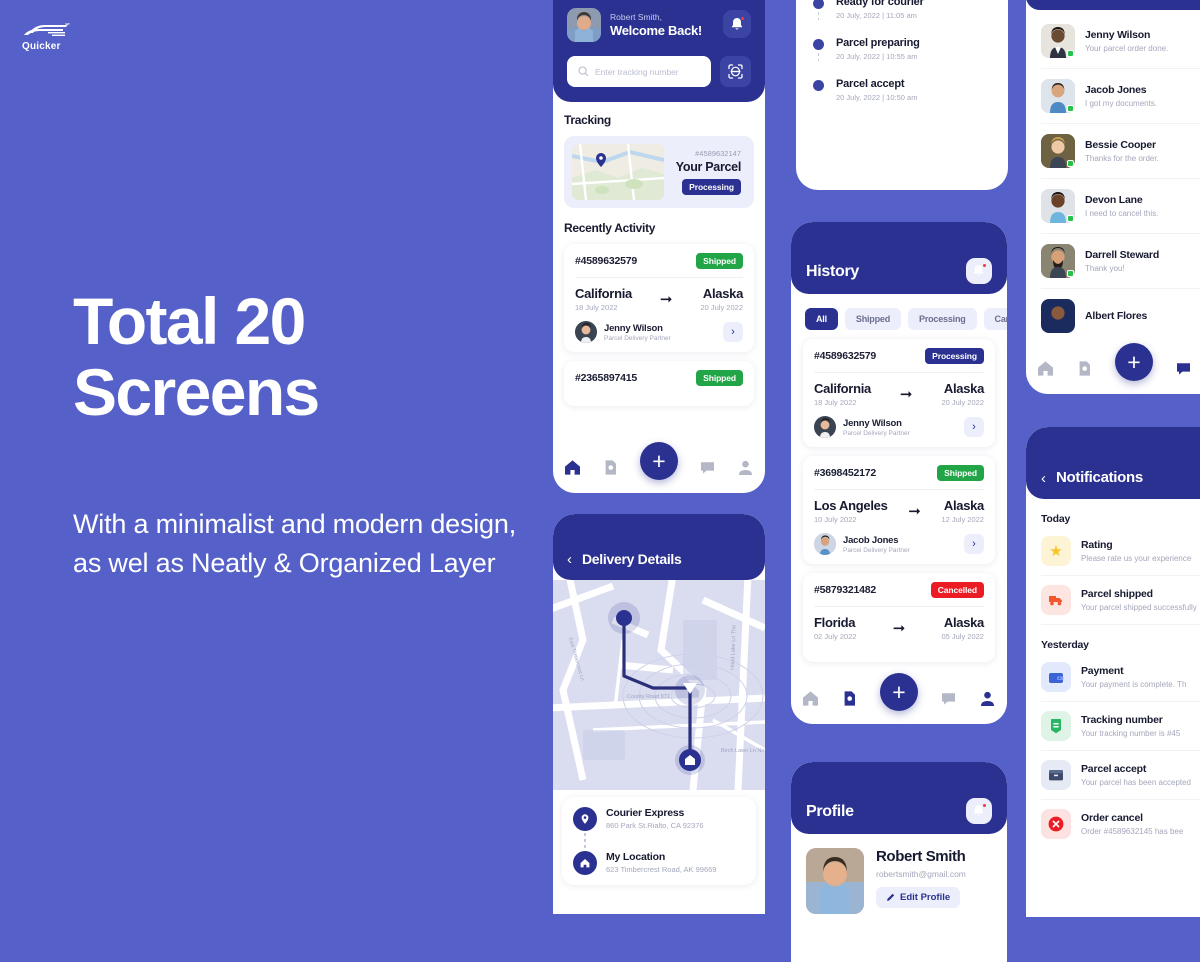 The width and height of the screenshot is (1200, 962). I want to click on list-item: Jenny Wilson Your parcel order done., so click(1113, 41).